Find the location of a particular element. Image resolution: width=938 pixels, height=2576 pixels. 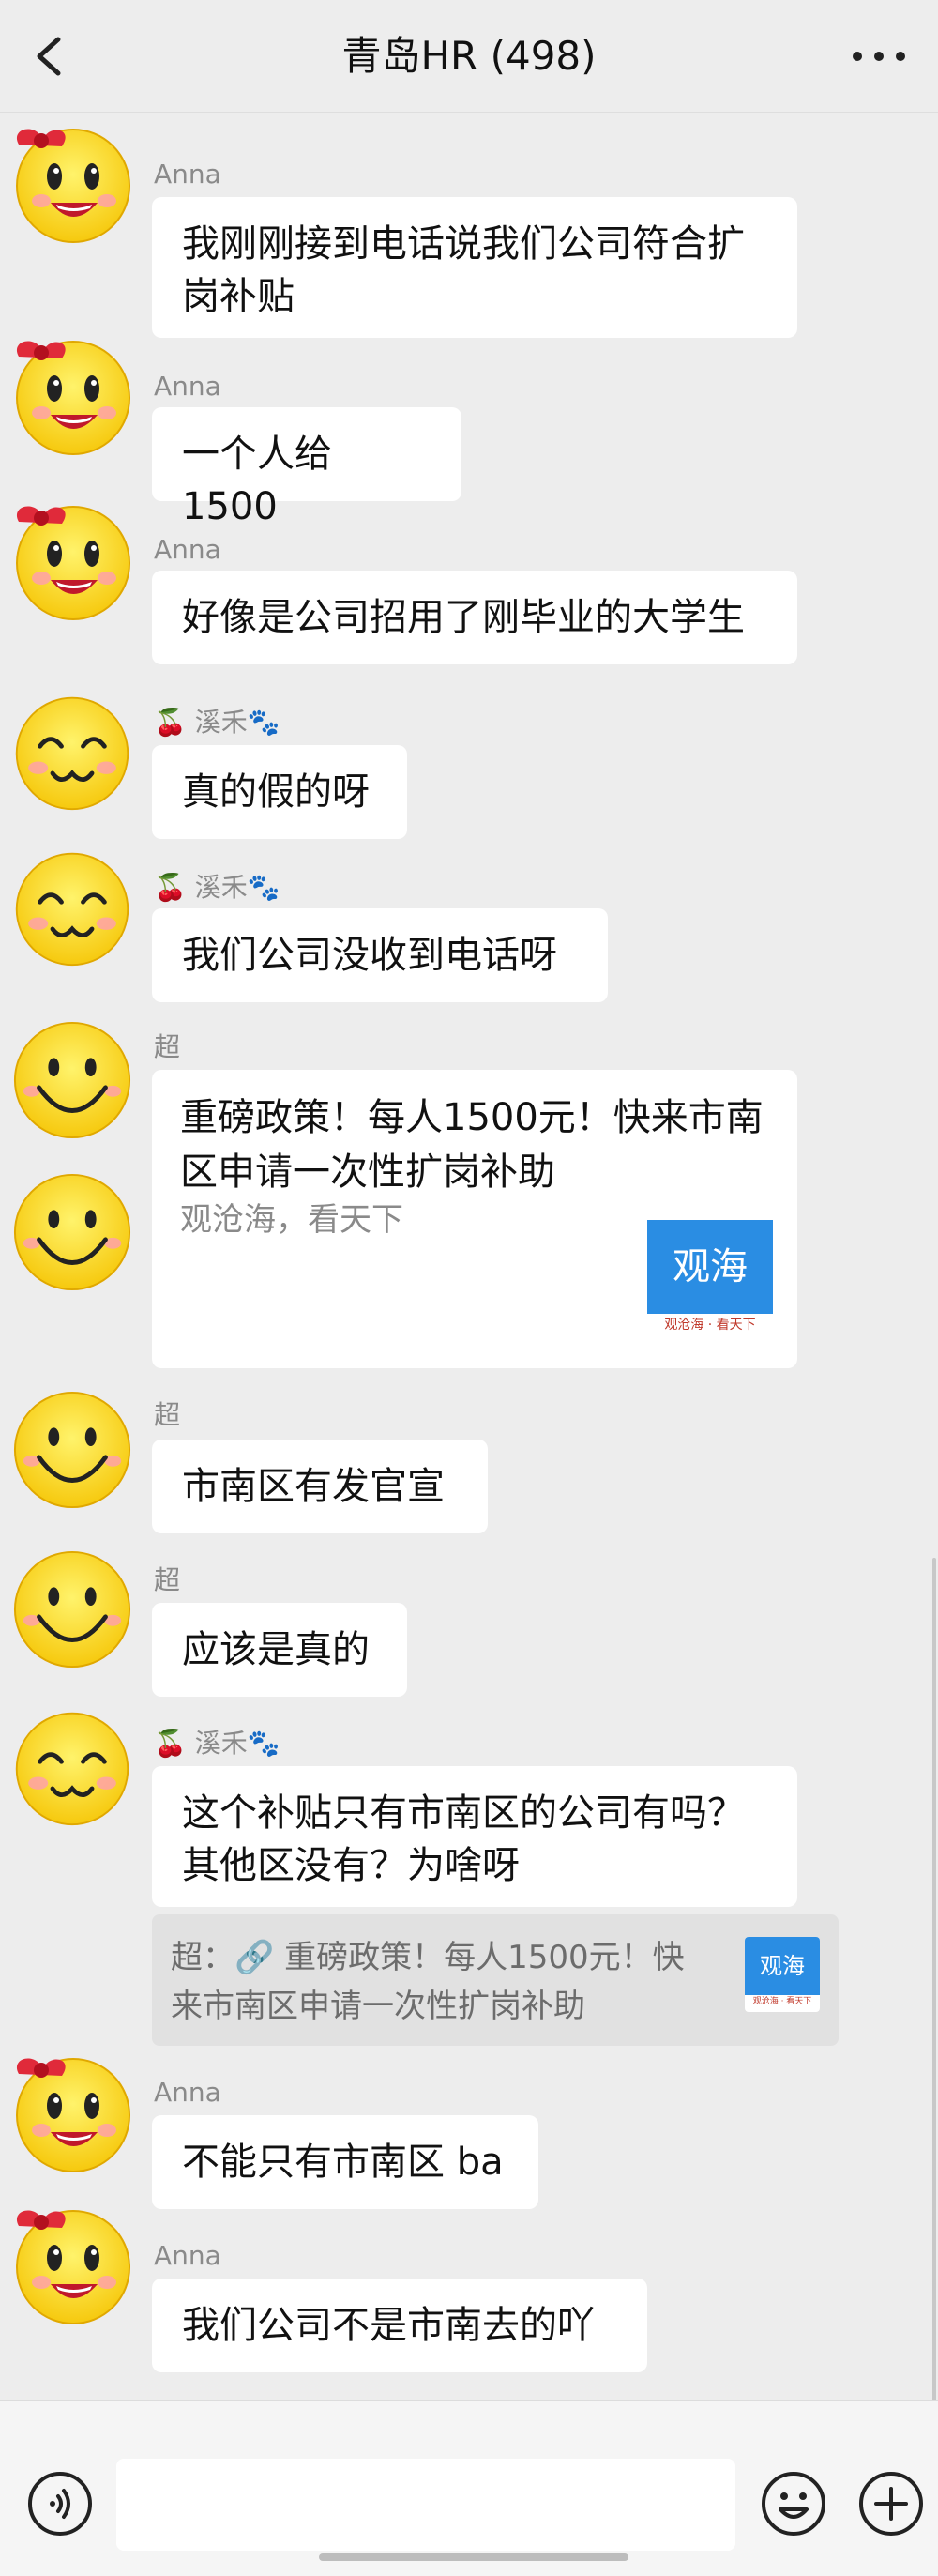

message-bubble: 一个人给 1500 is located at coordinates (306, 467).